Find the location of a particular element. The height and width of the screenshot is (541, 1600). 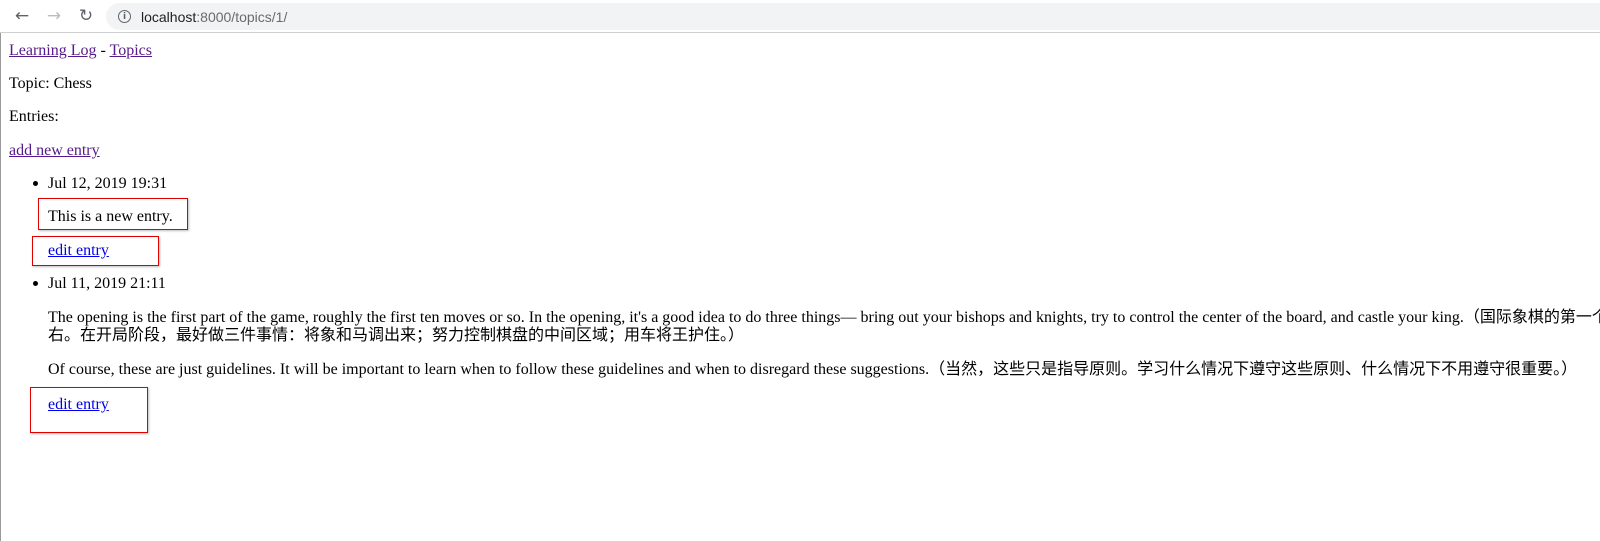

home-link: Learning Log is located at coordinates (53, 50).